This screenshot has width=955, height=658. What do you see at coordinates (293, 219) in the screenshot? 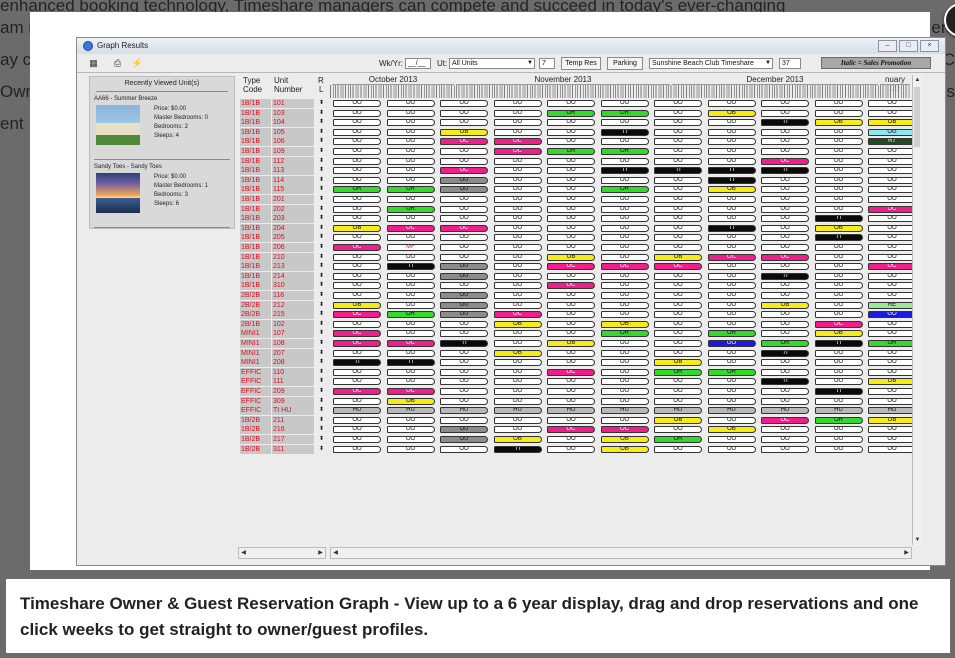
I see `unit-number: 203` at bounding box center [293, 219].